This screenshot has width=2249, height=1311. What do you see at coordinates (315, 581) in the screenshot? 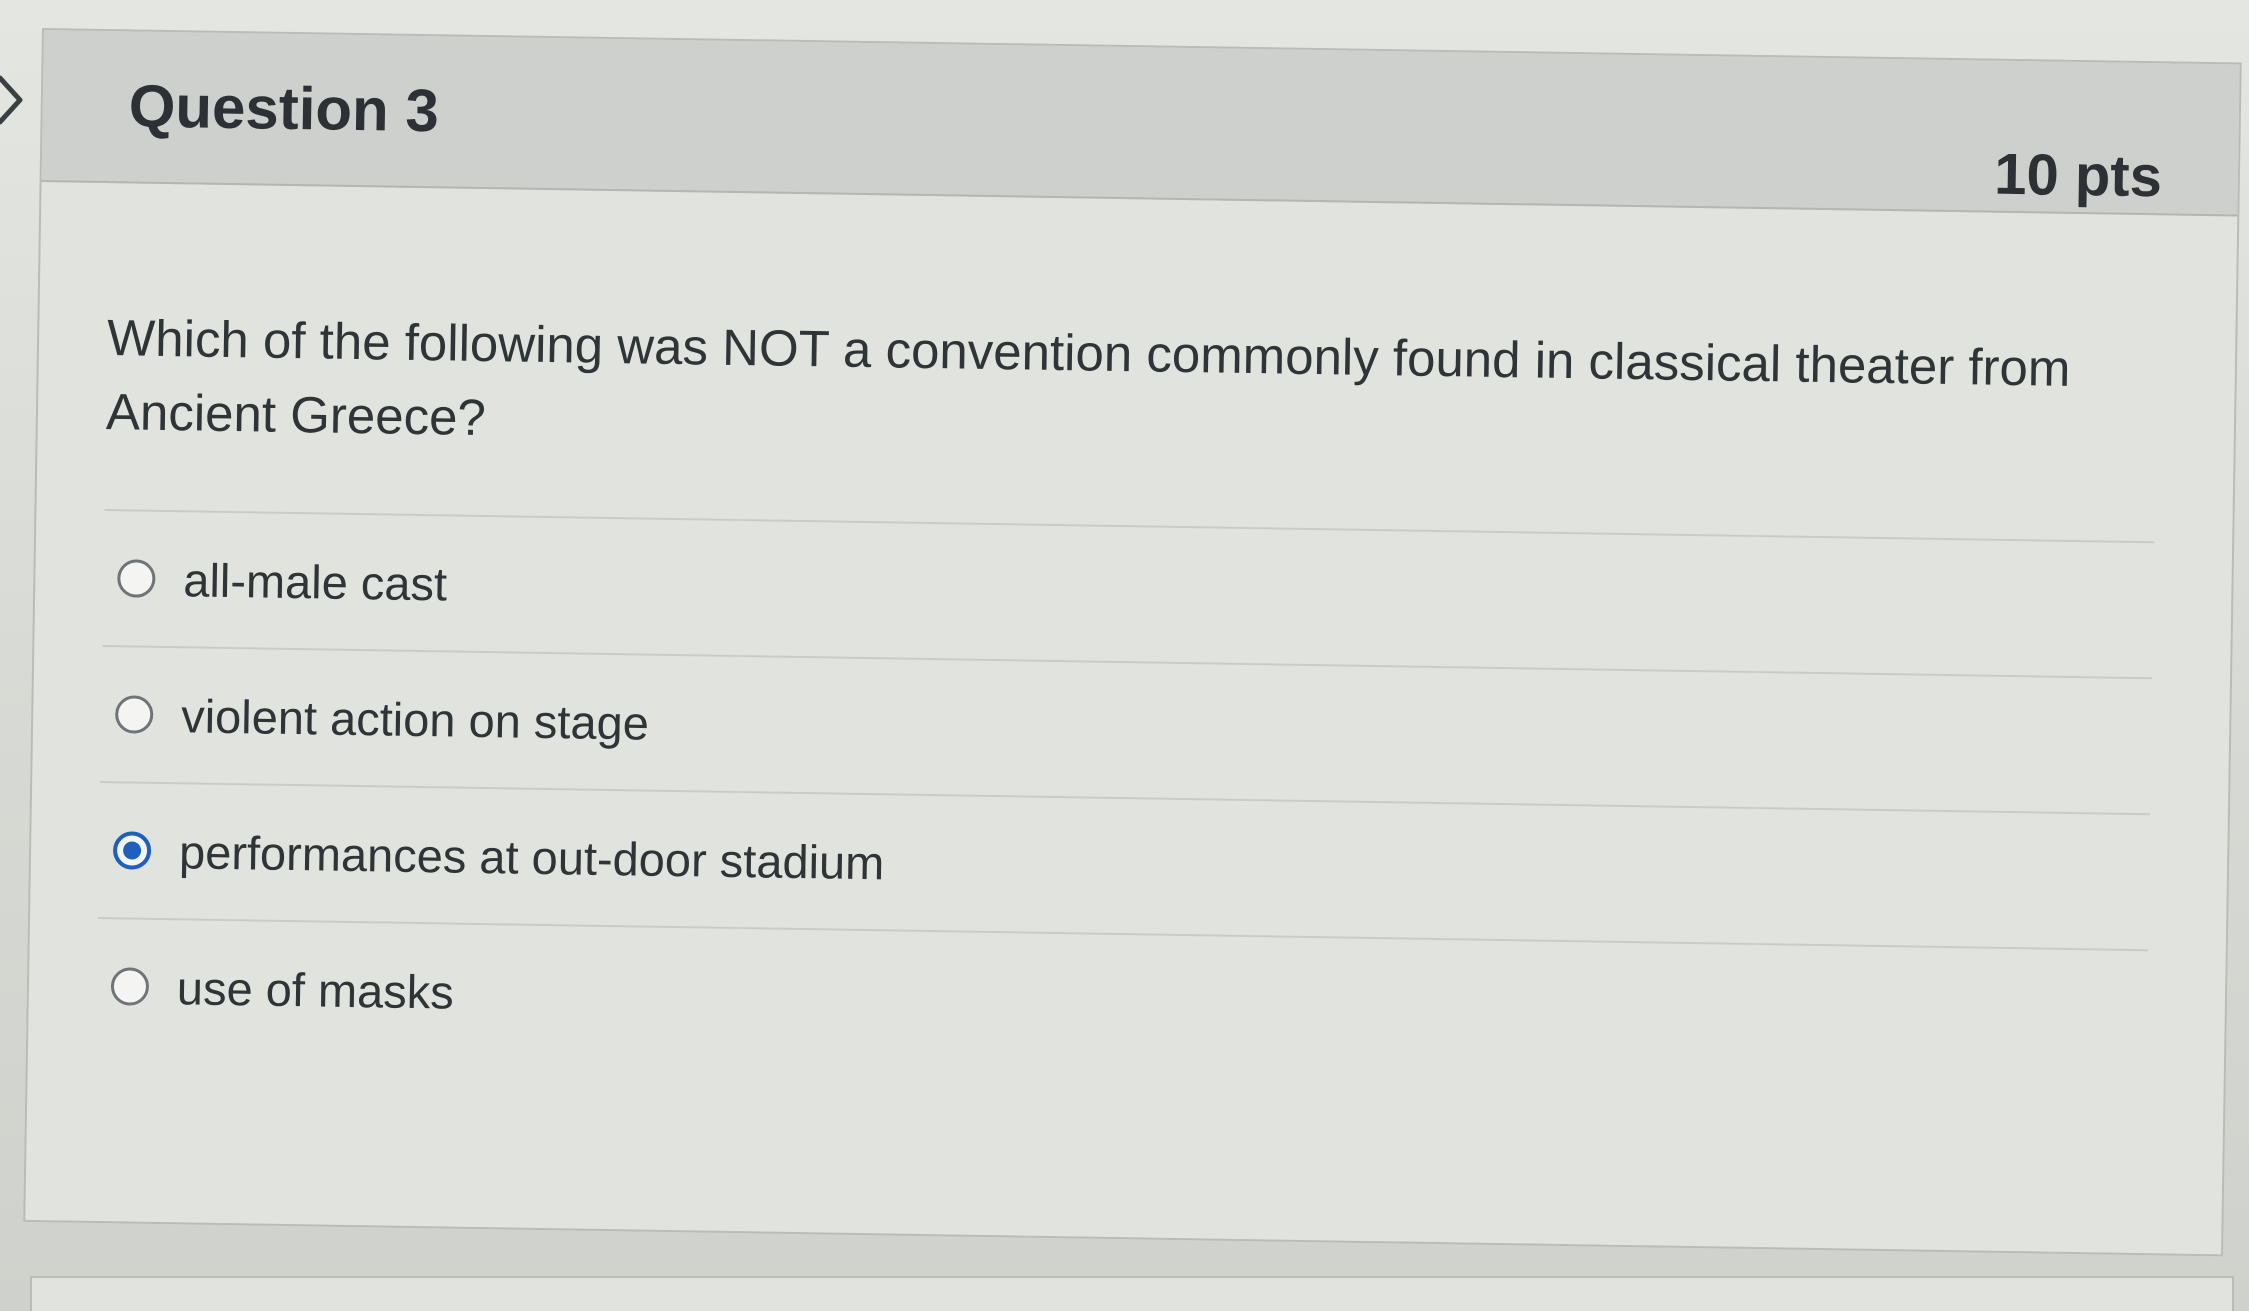
I see `answer-label: all-male cast` at bounding box center [315, 581].